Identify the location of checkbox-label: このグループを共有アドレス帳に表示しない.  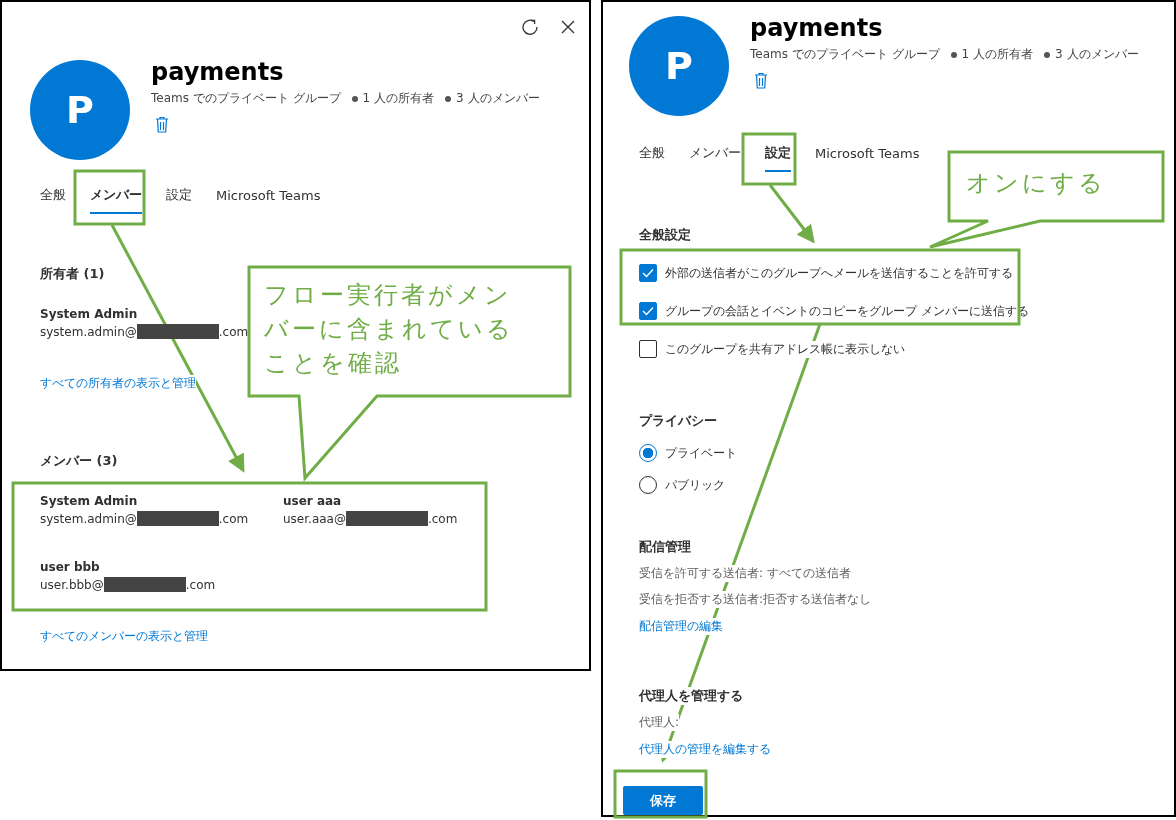
(785, 349).